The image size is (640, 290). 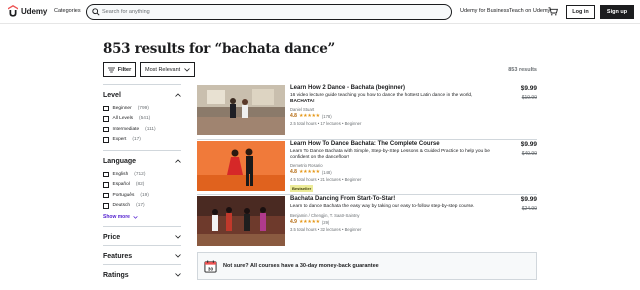 What do you see at coordinates (142, 217) in the screenshot?
I see `show-more-link: Show more` at bounding box center [142, 217].